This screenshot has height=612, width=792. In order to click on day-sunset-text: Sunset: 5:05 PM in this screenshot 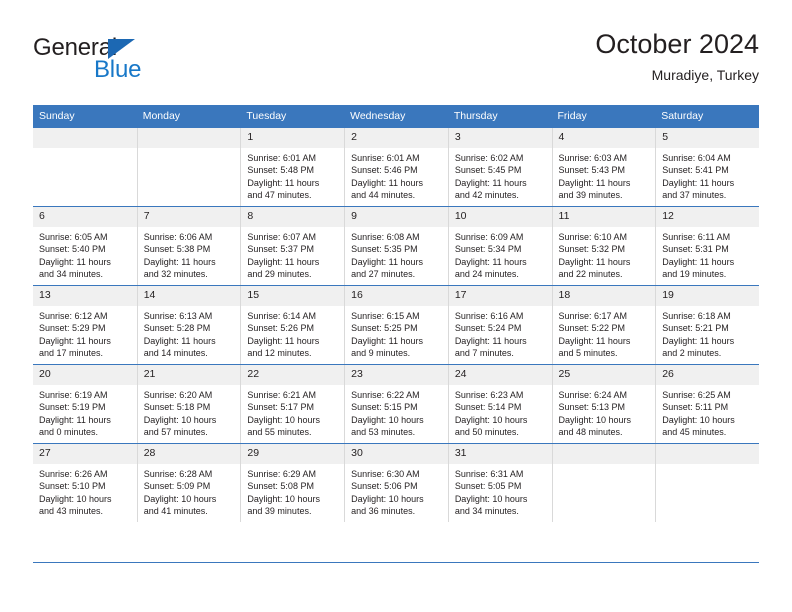, I will do `click(488, 486)`.